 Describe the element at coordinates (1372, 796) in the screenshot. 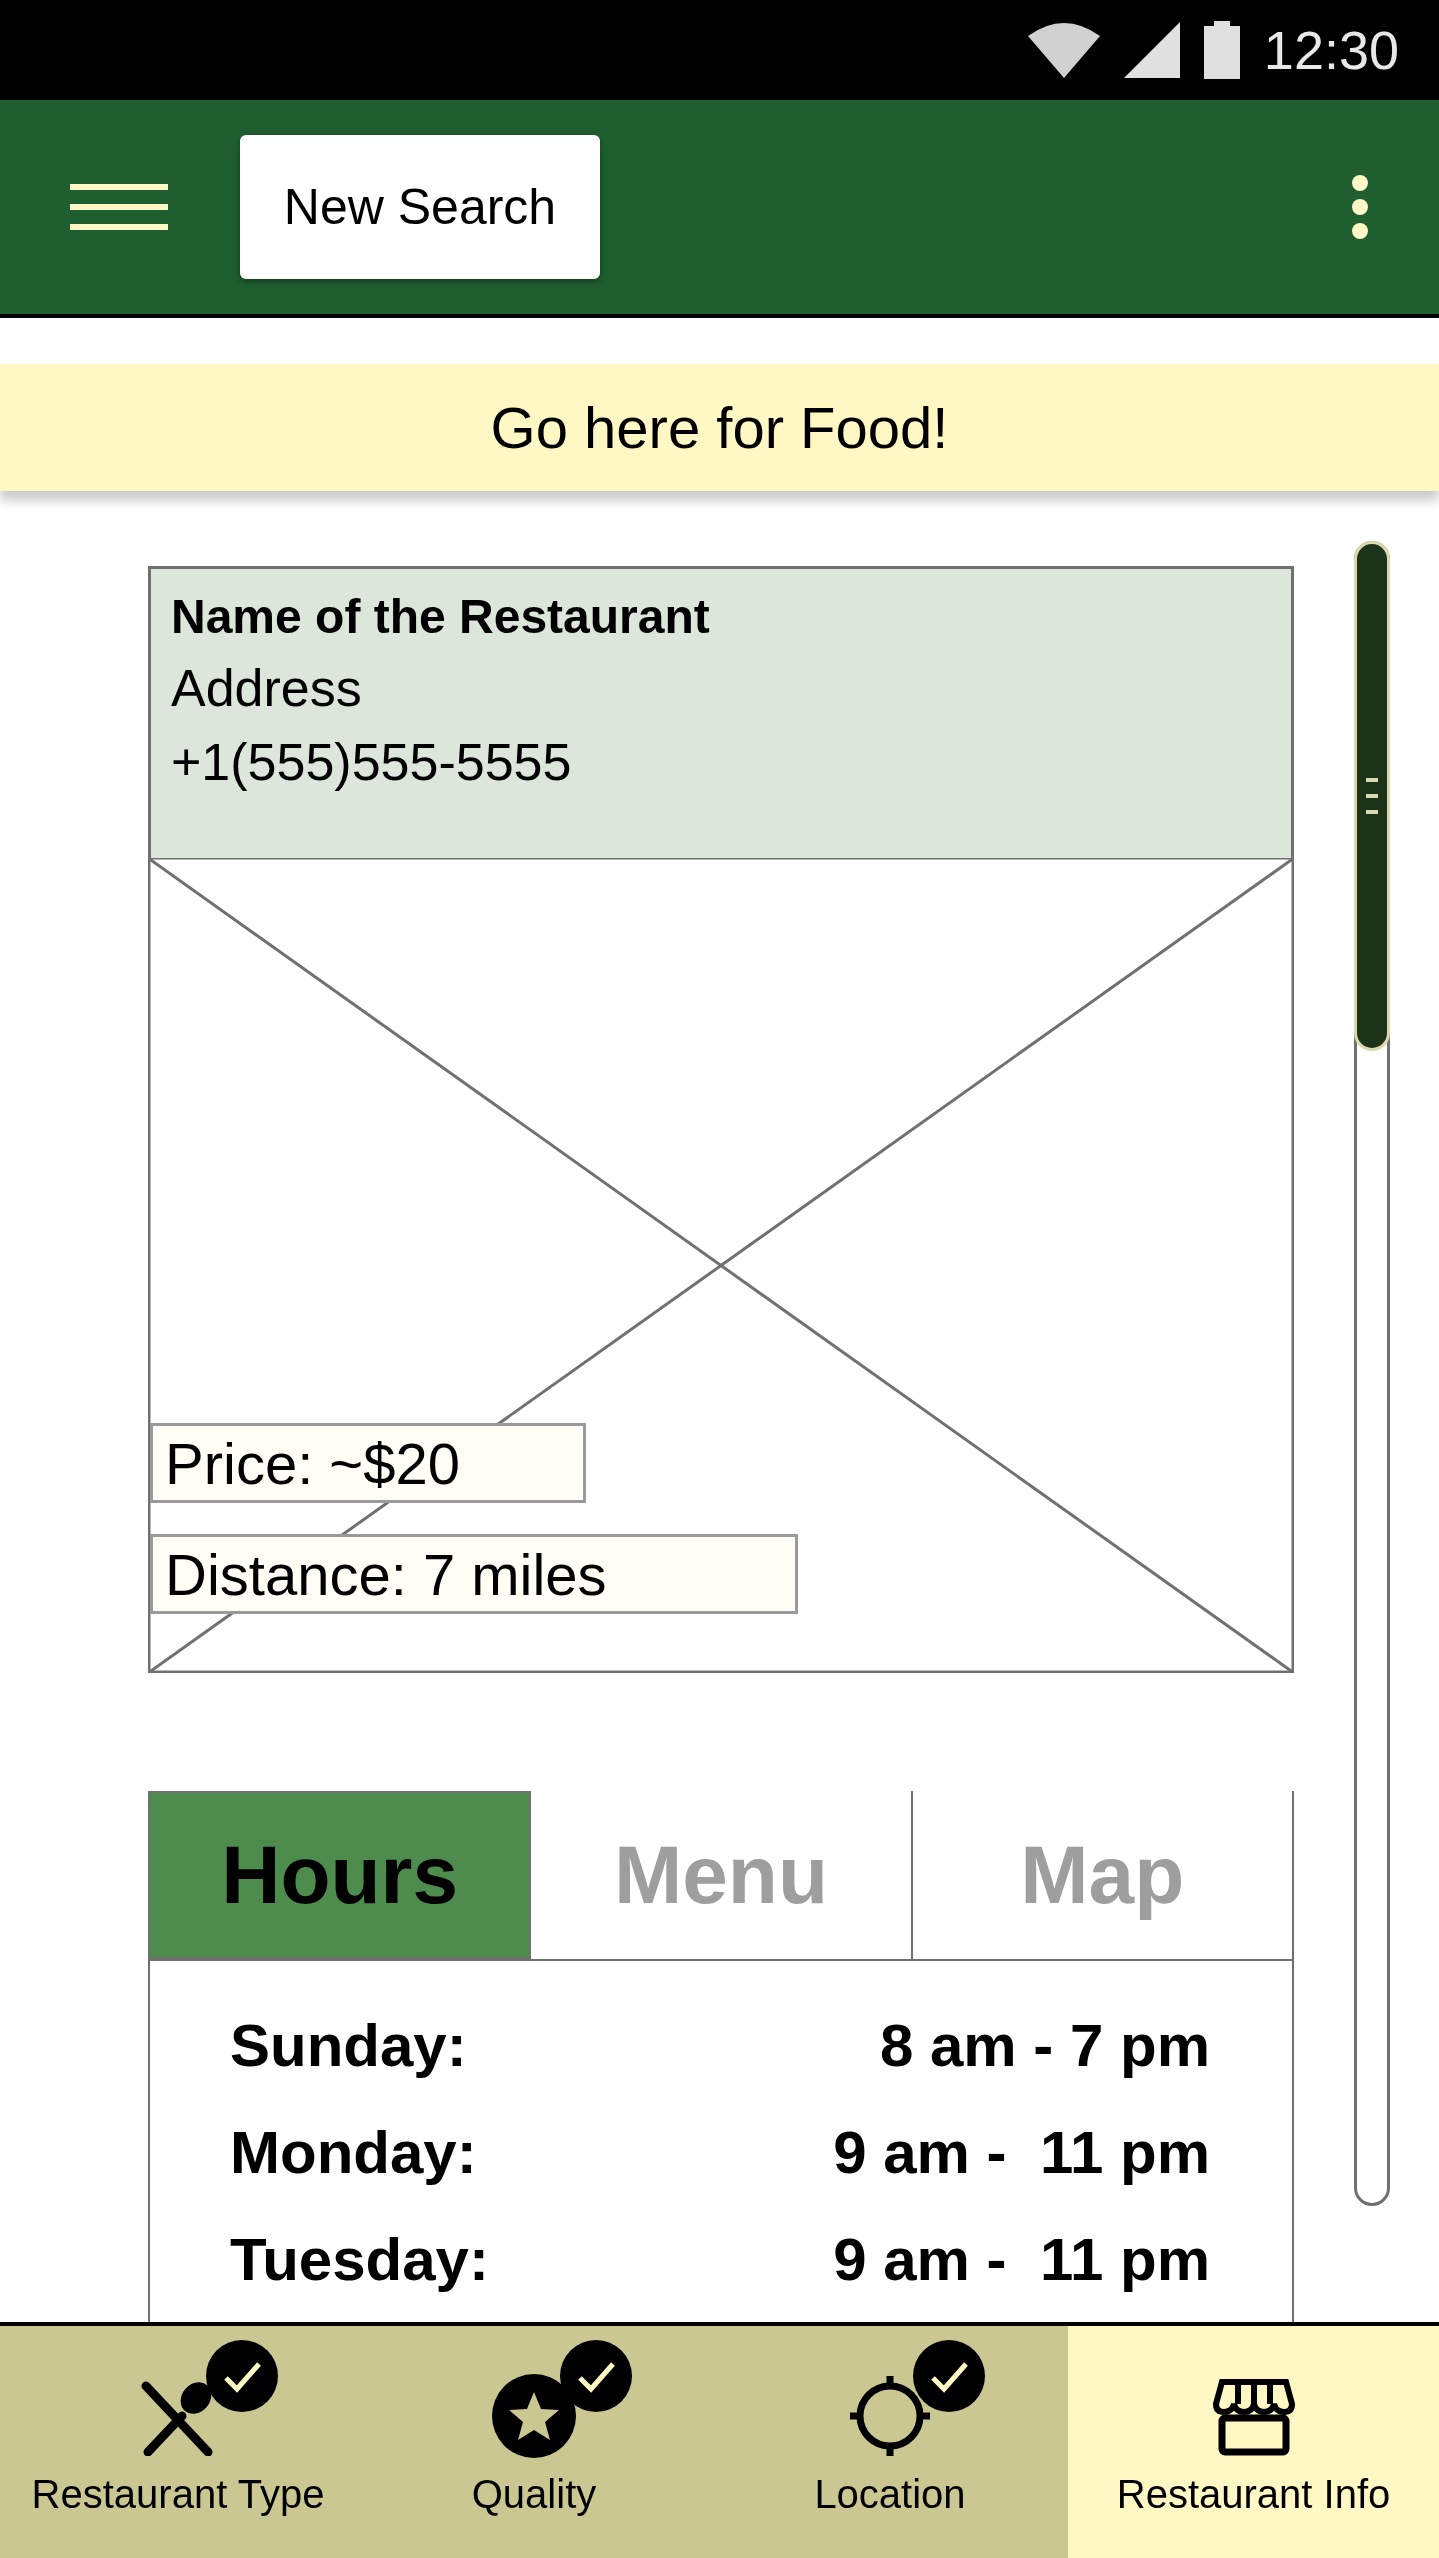

I see `scroll-thumb` at that location.